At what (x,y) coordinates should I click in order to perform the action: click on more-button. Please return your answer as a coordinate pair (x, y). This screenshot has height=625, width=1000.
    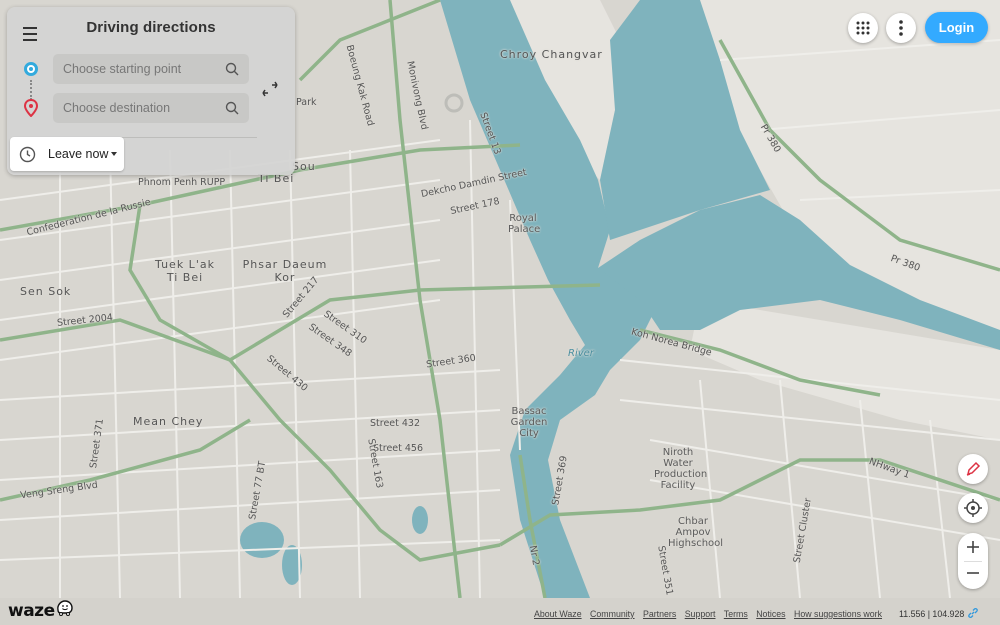
    Looking at the image, I should click on (901, 28).